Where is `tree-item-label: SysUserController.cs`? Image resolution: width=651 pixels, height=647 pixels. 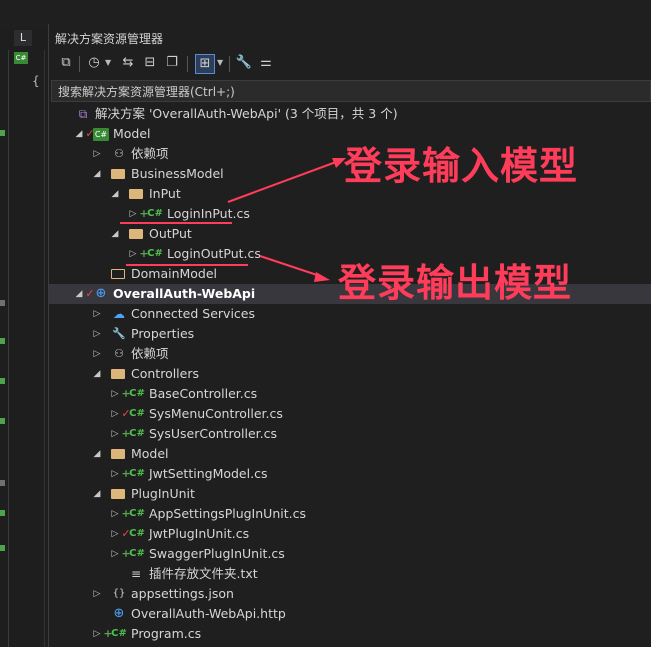
tree-item-label: SysUserController.cs is located at coordinates (213, 433).